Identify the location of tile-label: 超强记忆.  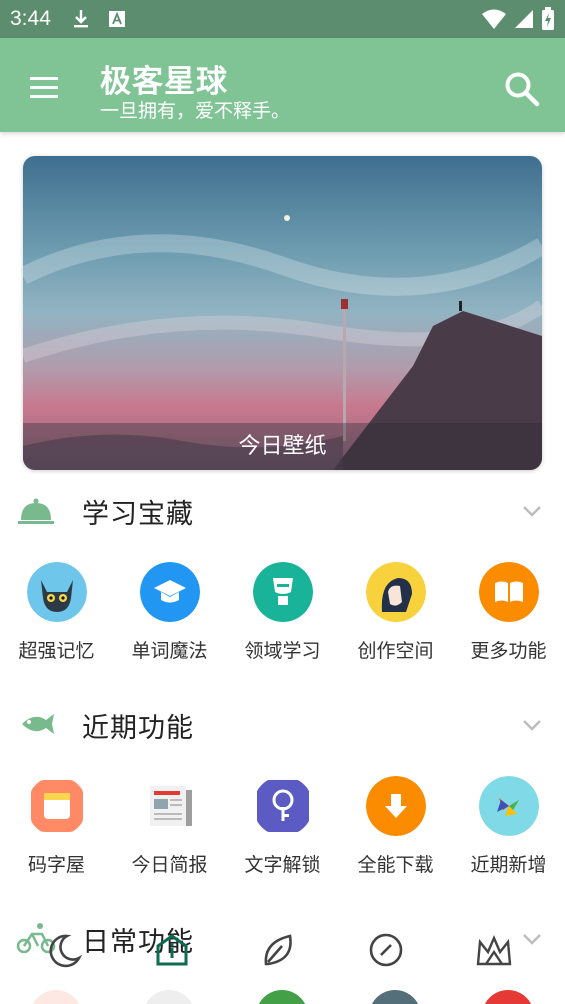
(56, 651).